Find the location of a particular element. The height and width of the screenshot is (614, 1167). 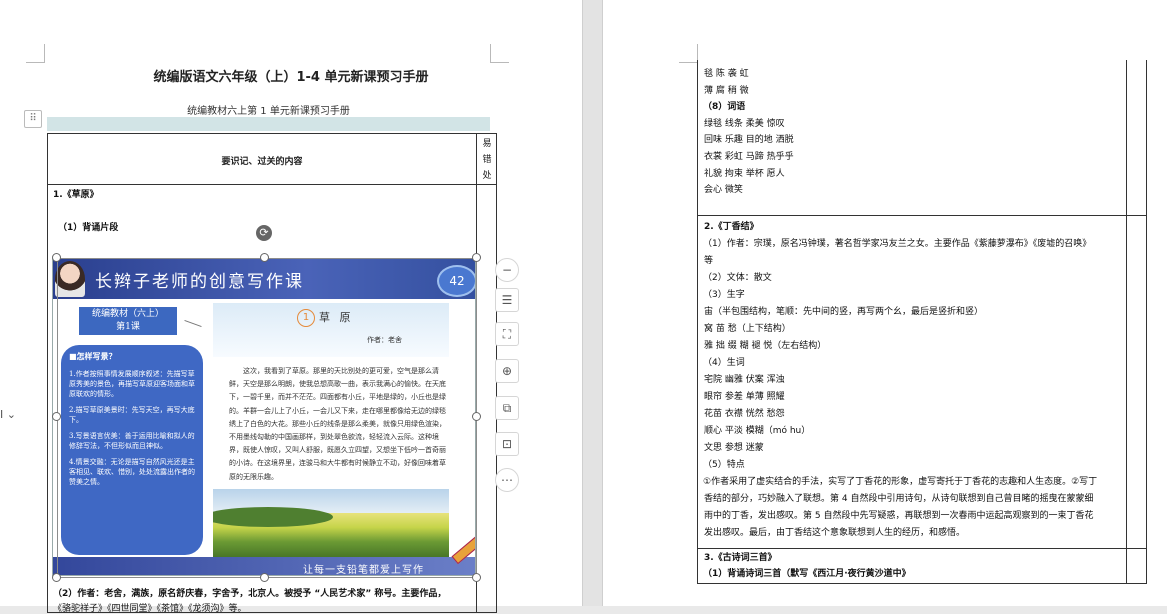

extract-text-icon: ⊡ is located at coordinates (507, 444).